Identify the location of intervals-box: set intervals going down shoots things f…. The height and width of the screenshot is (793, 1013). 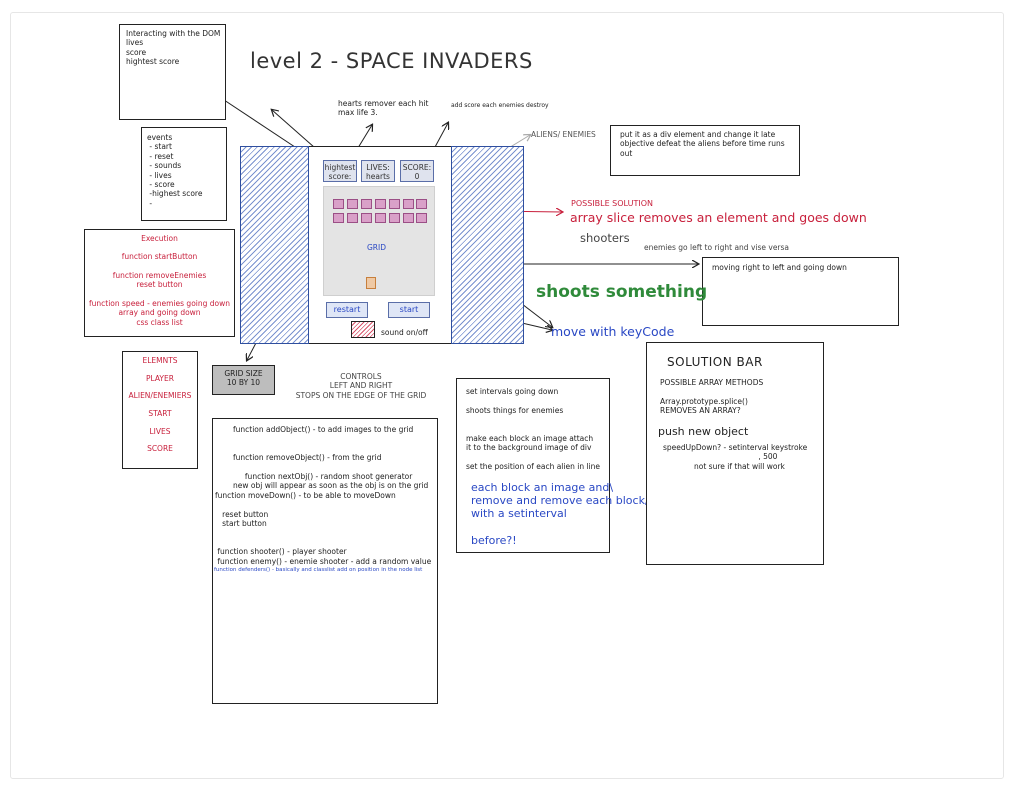
(569, 465).